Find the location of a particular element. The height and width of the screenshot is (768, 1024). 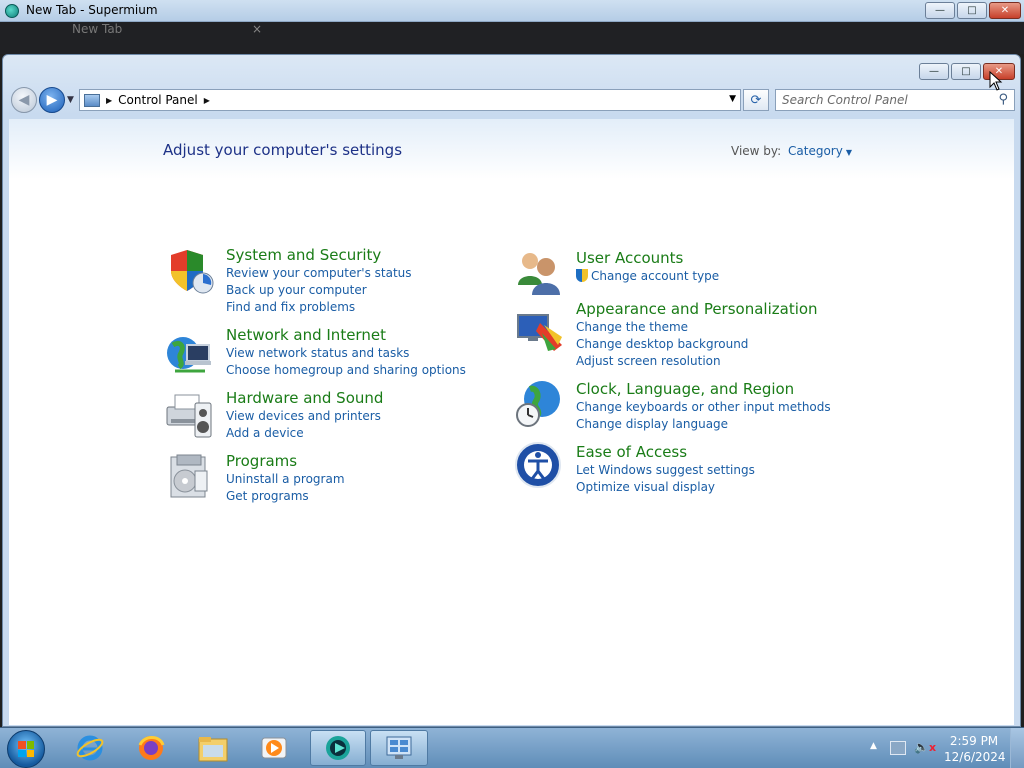

supermium-app-icon is located at coordinates (12, 11).